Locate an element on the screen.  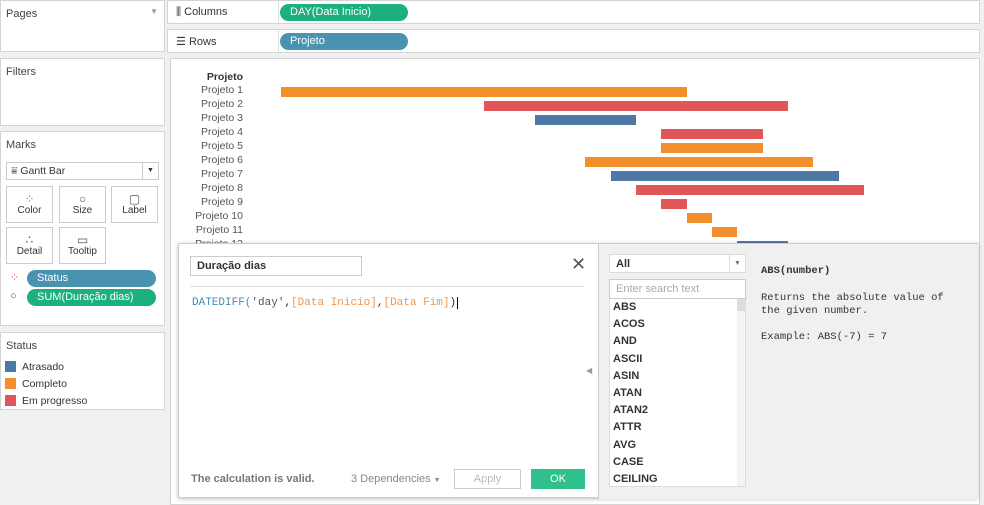
category-select: All ▼ is located at coordinates (677, 263).